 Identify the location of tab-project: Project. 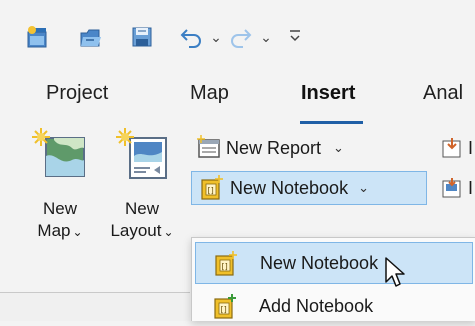
(77, 93).